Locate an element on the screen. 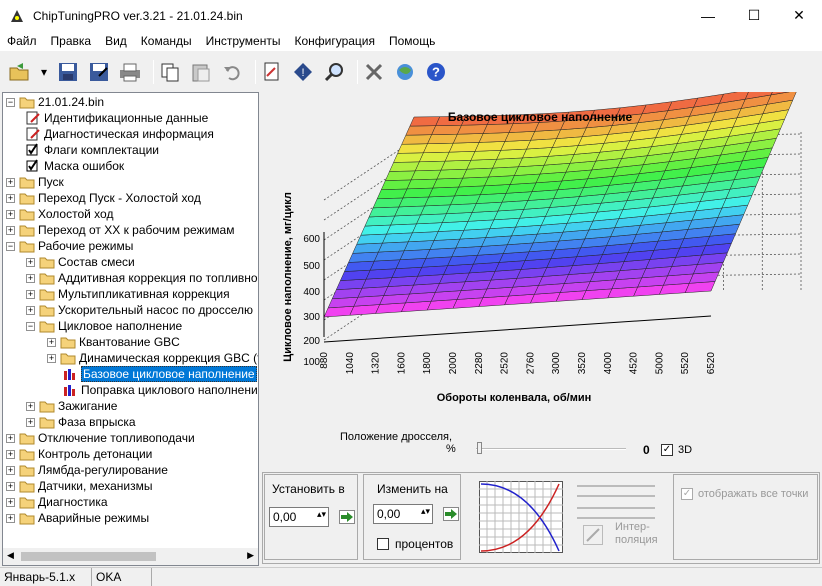 The height and width of the screenshot is (586, 822). checkbox-show-all: ✓ is located at coordinates (687, 494).